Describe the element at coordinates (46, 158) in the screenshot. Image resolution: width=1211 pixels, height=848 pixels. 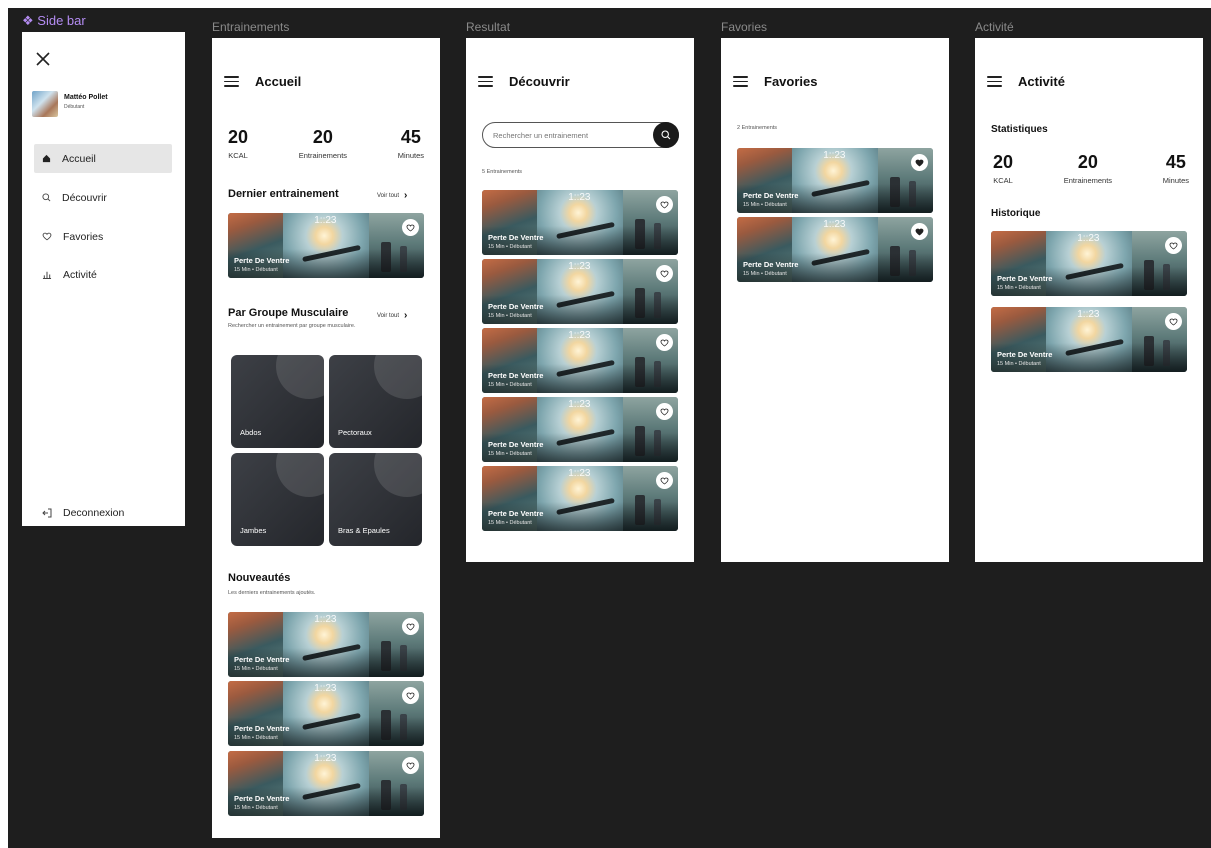
I see `home-icon` at that location.